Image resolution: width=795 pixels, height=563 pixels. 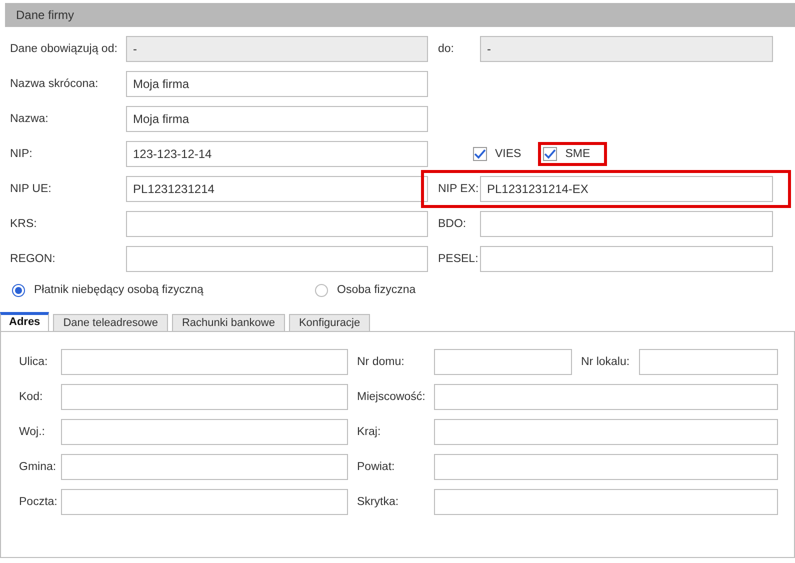 I want to click on field-label: Nazwa skrócona:, so click(x=55, y=84).